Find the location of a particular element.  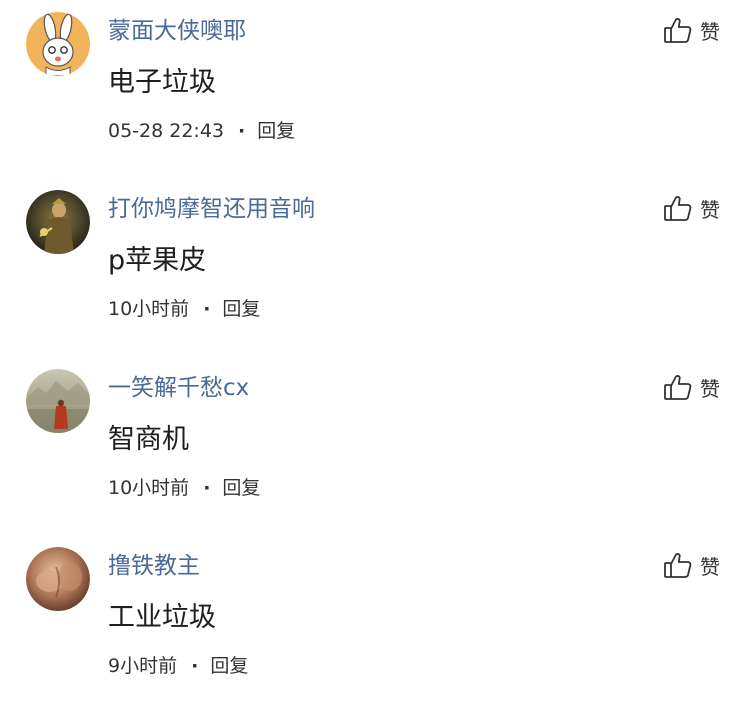

muscle-avatar-icon is located at coordinates (58, 579).